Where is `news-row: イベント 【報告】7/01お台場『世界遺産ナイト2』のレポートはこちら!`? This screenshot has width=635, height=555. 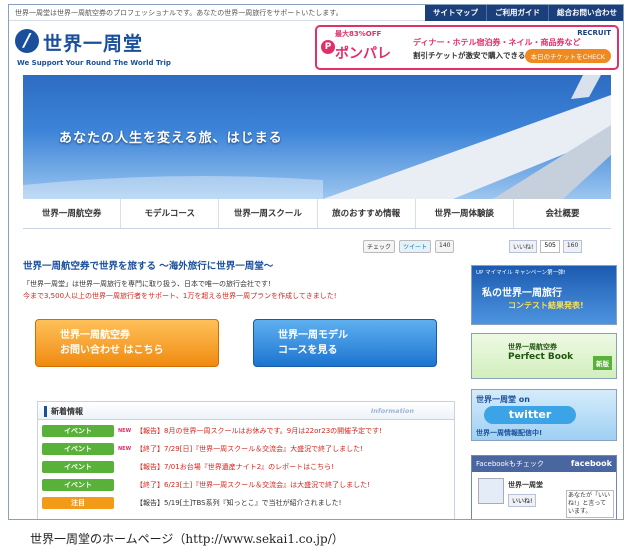
news-row: イベント 【報告】7/01お台場『世界遺産ナイト2』のレポートはこちら! is located at coordinates (244, 467).